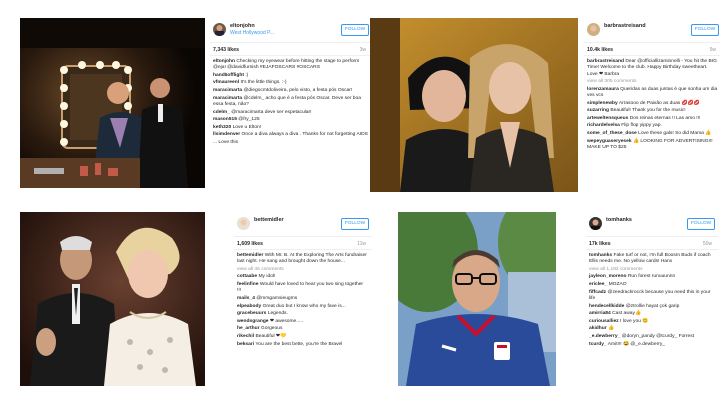  Describe the element at coordinates (226, 134) in the screenshot. I see `comment-user: llsimdenver` at that location.